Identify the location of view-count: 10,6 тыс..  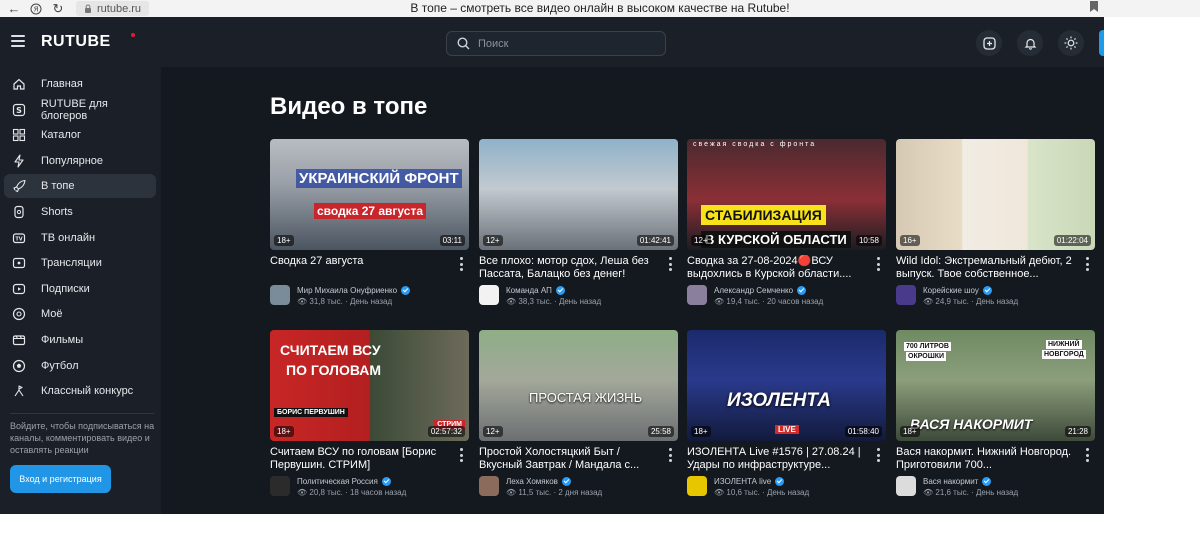
(743, 492).